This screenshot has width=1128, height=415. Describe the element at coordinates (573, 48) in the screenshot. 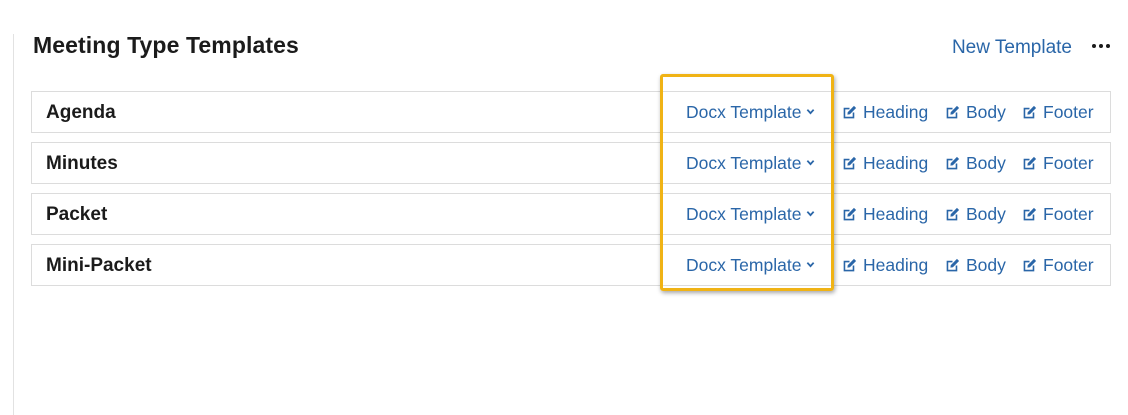

I see `page-header: Meeting Type Templates New Template` at that location.